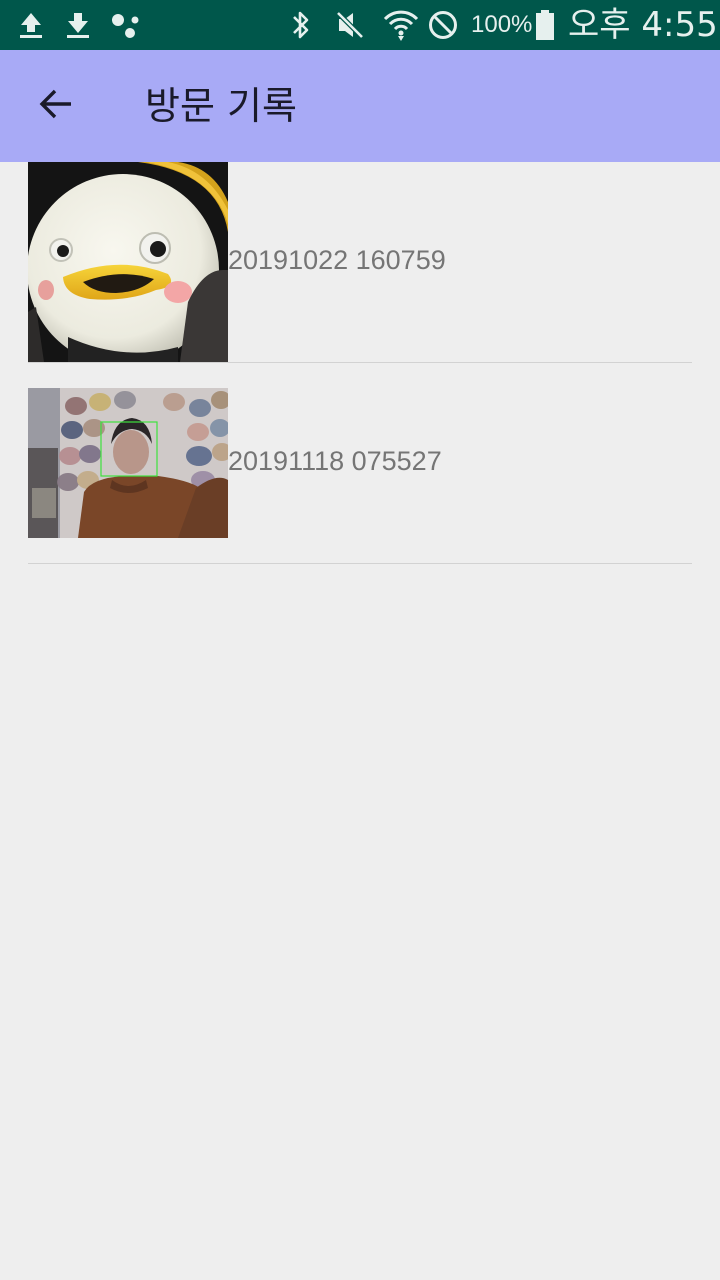  Describe the element at coordinates (31, 25) in the screenshot. I see `upload-icon` at that location.